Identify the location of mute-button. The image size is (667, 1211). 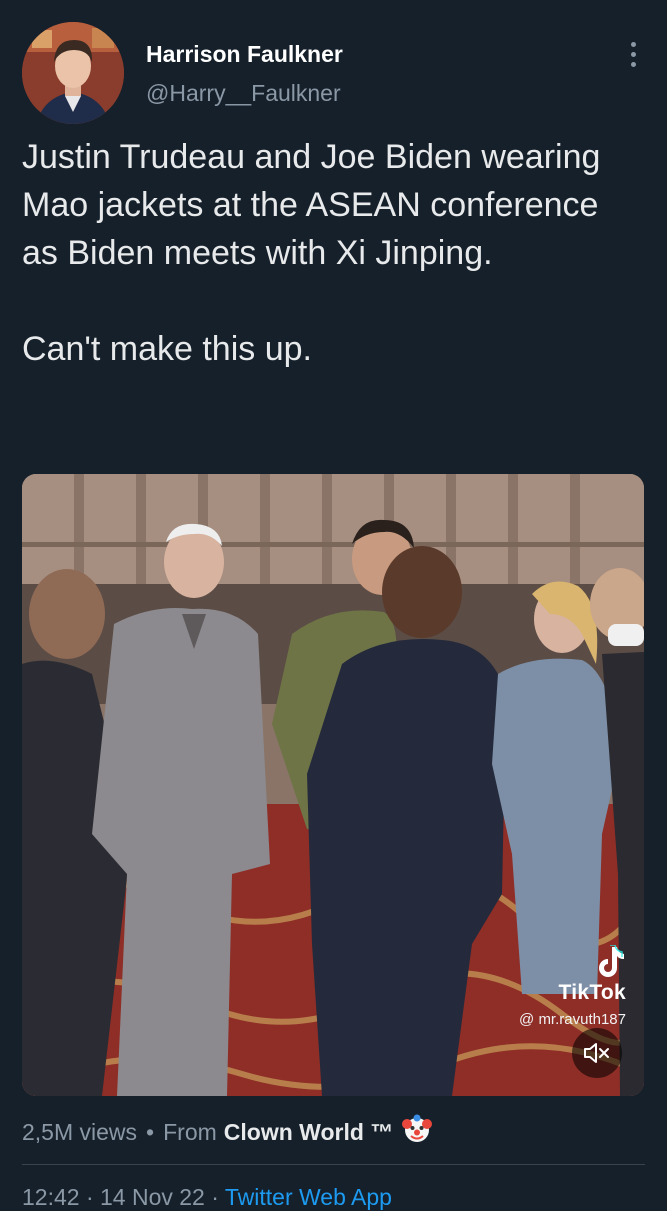
(597, 1053).